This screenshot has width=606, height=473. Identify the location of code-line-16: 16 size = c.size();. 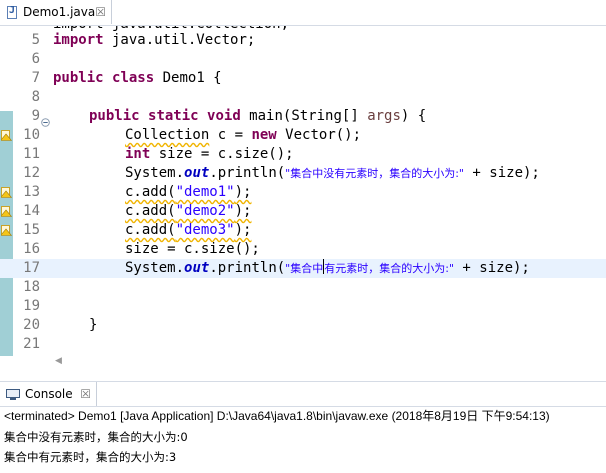
(303, 249).